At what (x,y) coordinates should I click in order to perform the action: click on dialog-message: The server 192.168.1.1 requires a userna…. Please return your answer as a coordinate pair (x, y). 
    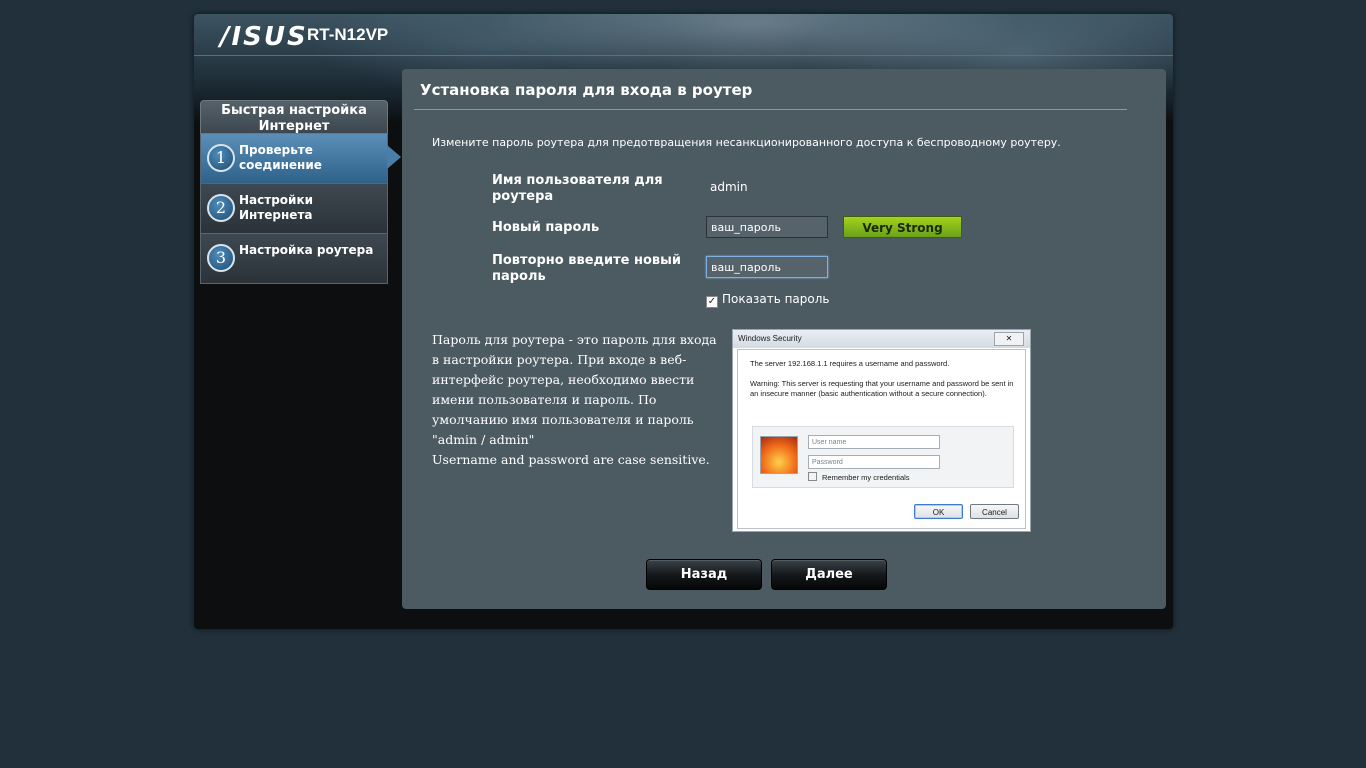
    Looking at the image, I should click on (850, 363).